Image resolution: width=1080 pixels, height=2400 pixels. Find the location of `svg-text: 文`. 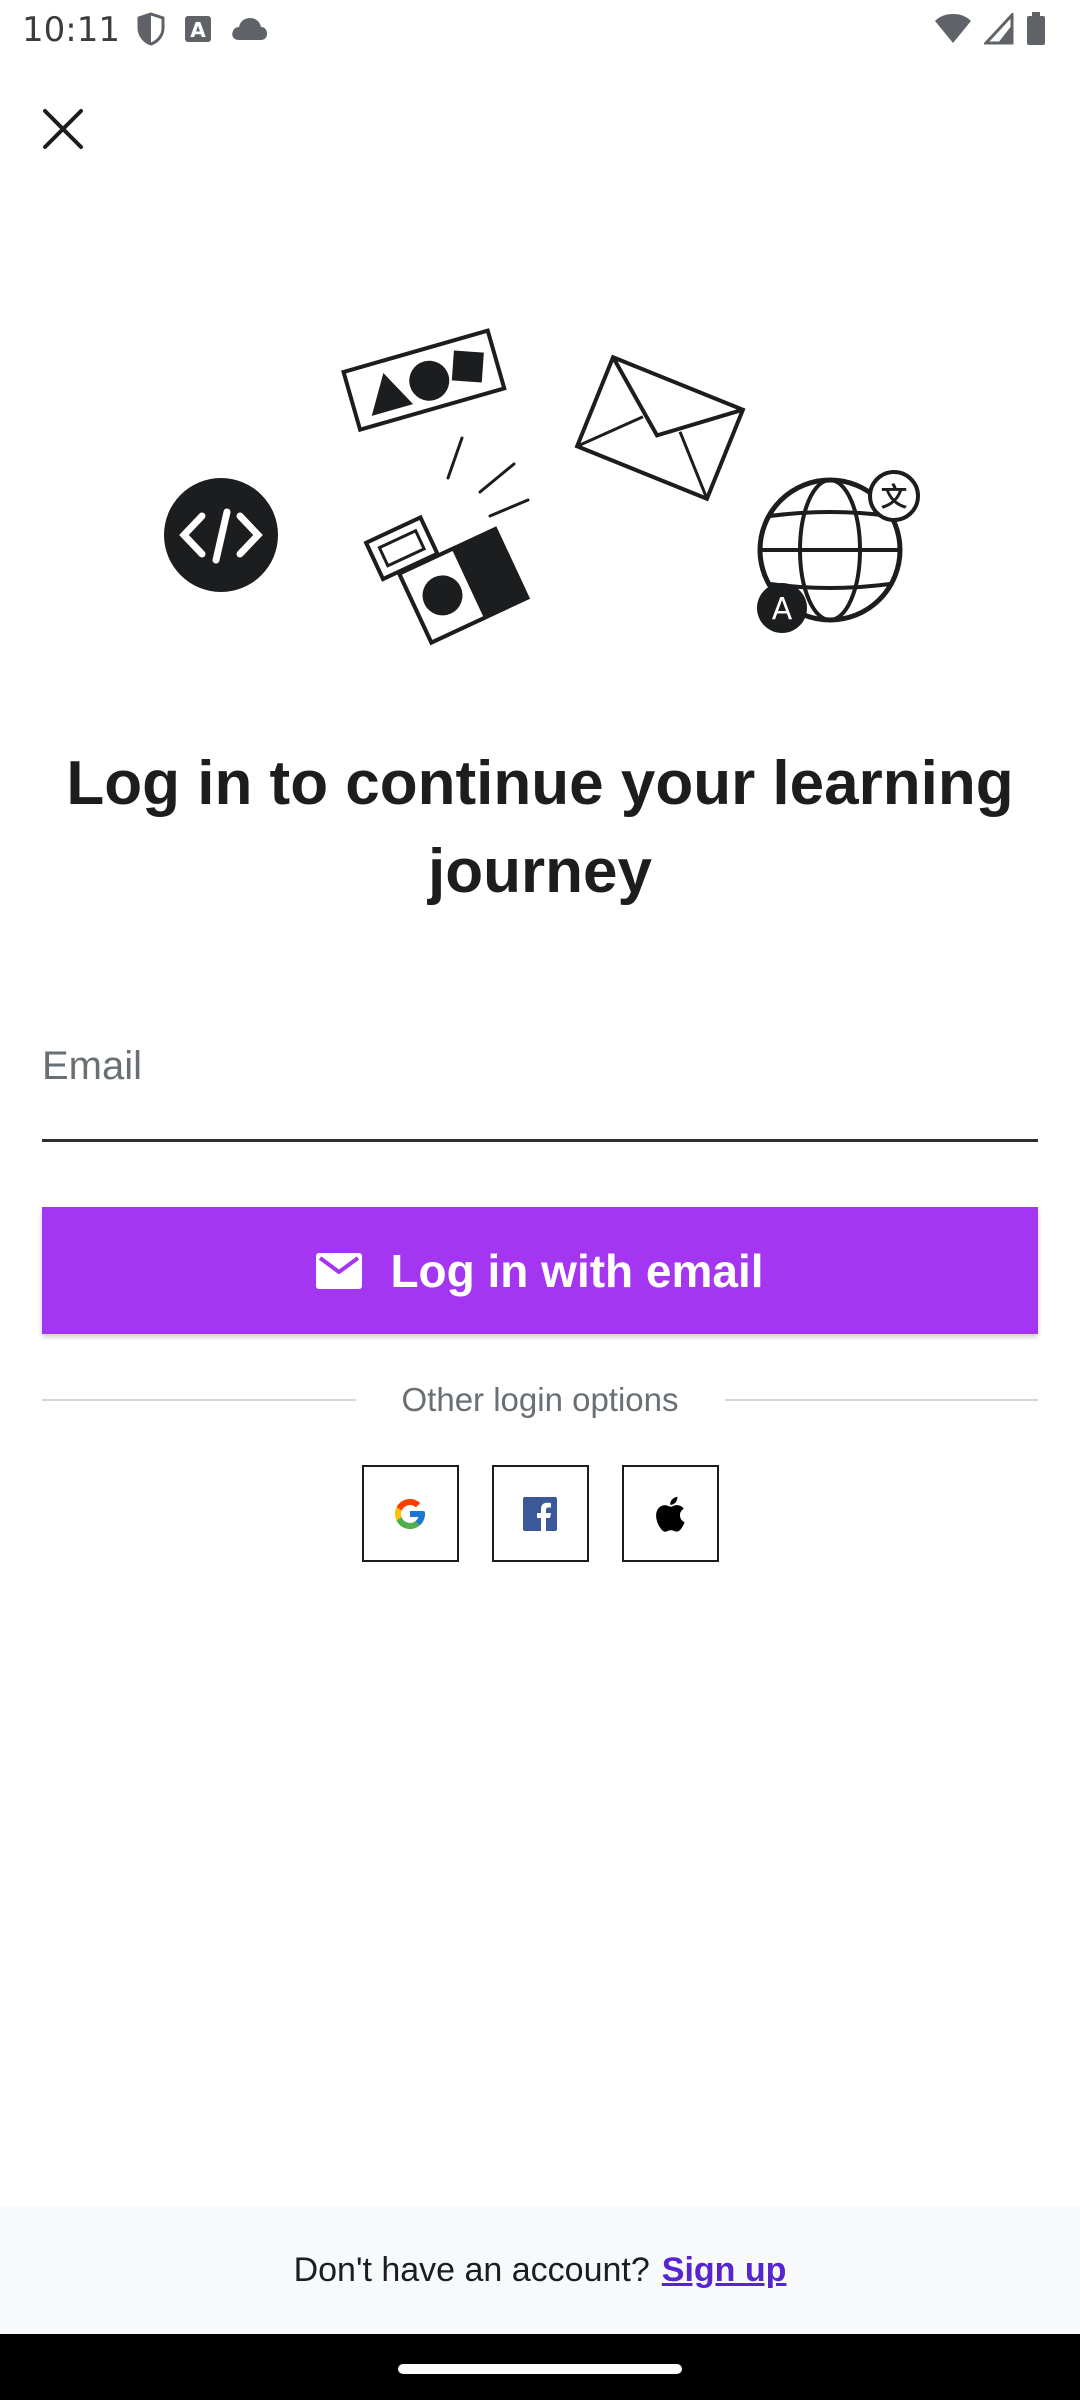

svg-text: 文 is located at coordinates (894, 497).